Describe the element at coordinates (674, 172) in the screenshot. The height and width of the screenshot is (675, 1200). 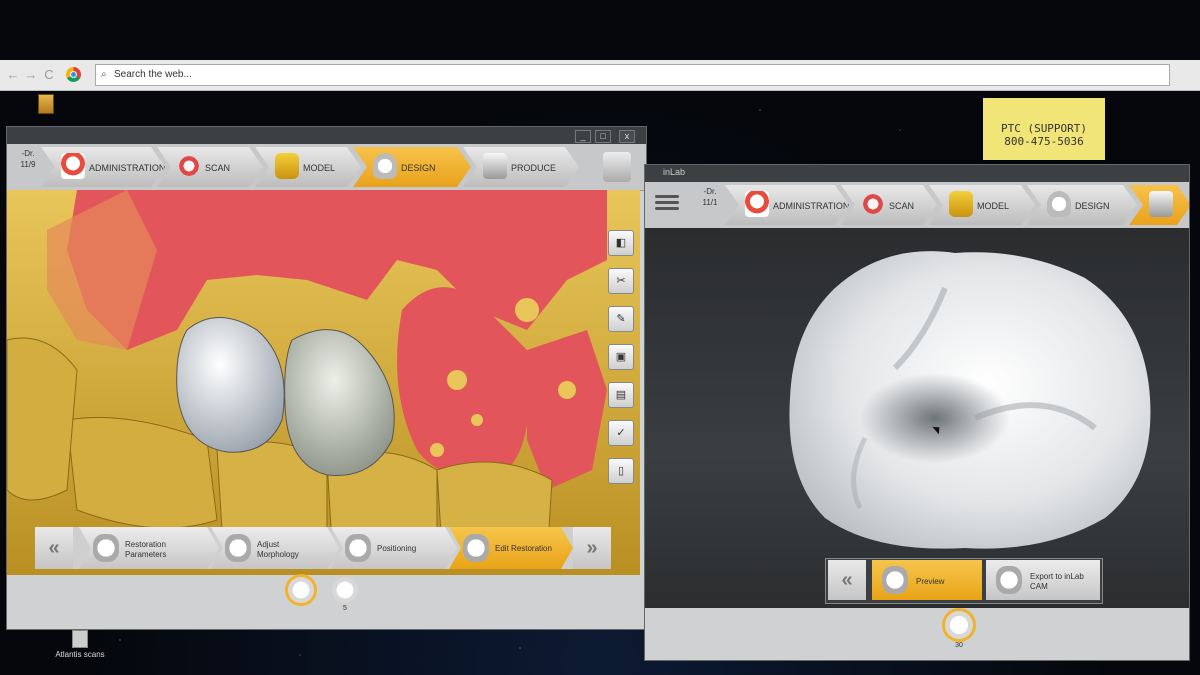
I see `window-title: inLab` at that location.